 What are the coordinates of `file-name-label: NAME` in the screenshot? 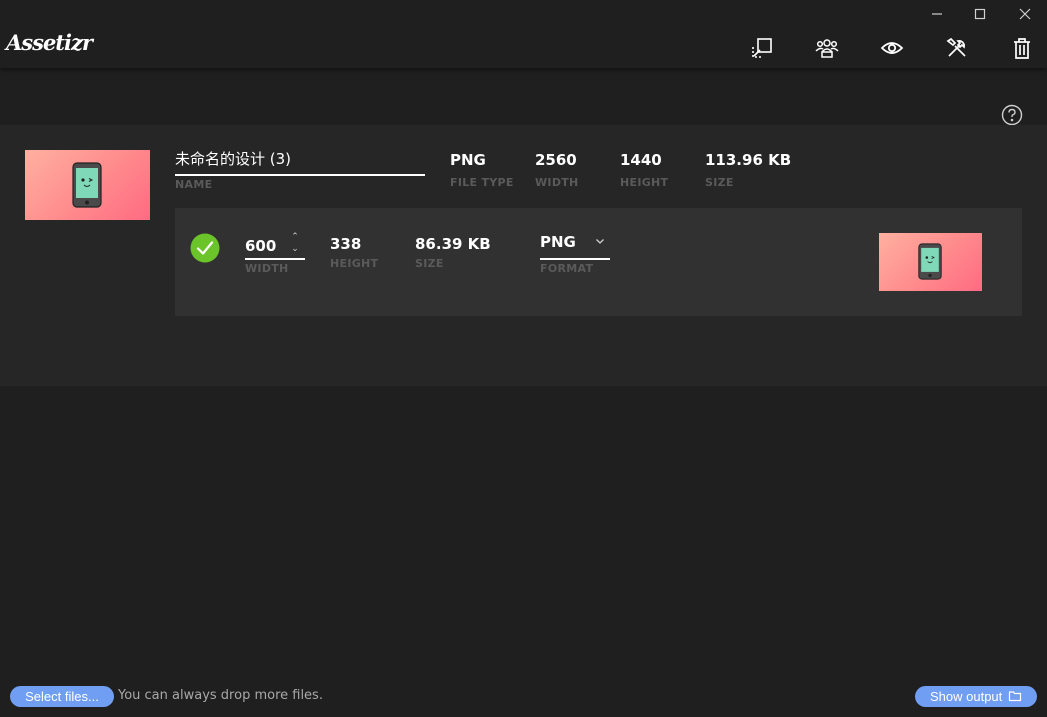 It's located at (194, 184).